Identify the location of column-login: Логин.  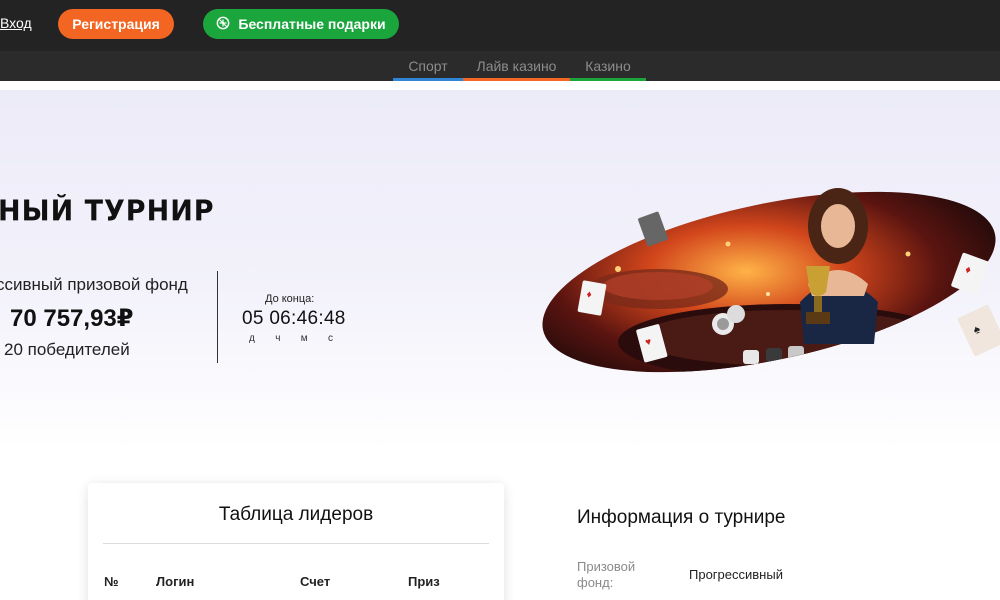
(175, 581).